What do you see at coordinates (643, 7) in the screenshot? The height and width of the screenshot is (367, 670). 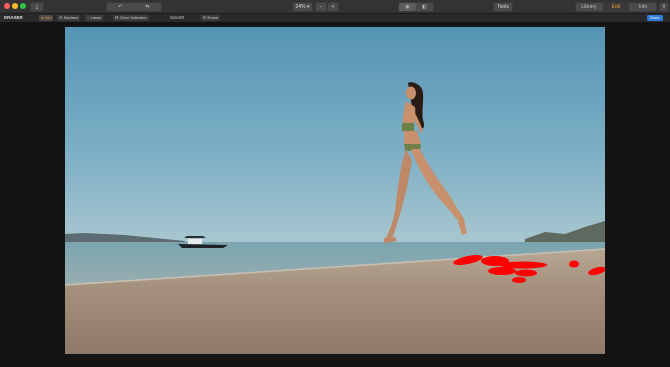 I see `tab-info: Info` at bounding box center [643, 7].